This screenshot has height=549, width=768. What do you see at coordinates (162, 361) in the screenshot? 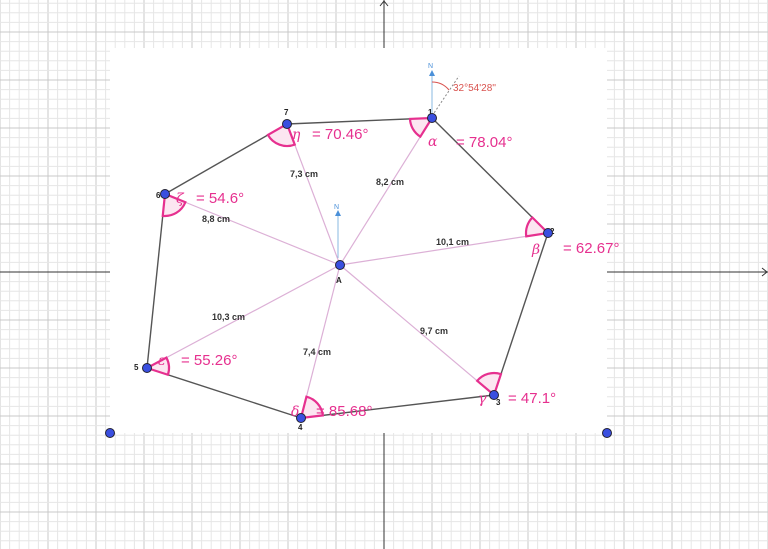
I see `angle-symbol: ε` at bounding box center [162, 361].